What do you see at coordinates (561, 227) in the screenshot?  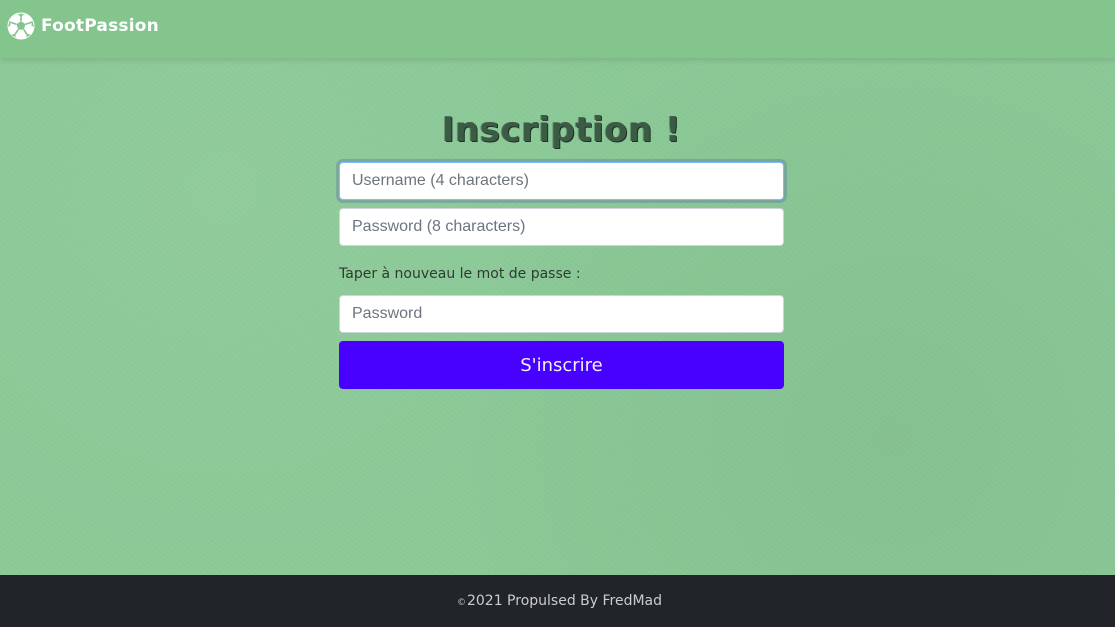 I see `password-input` at bounding box center [561, 227].